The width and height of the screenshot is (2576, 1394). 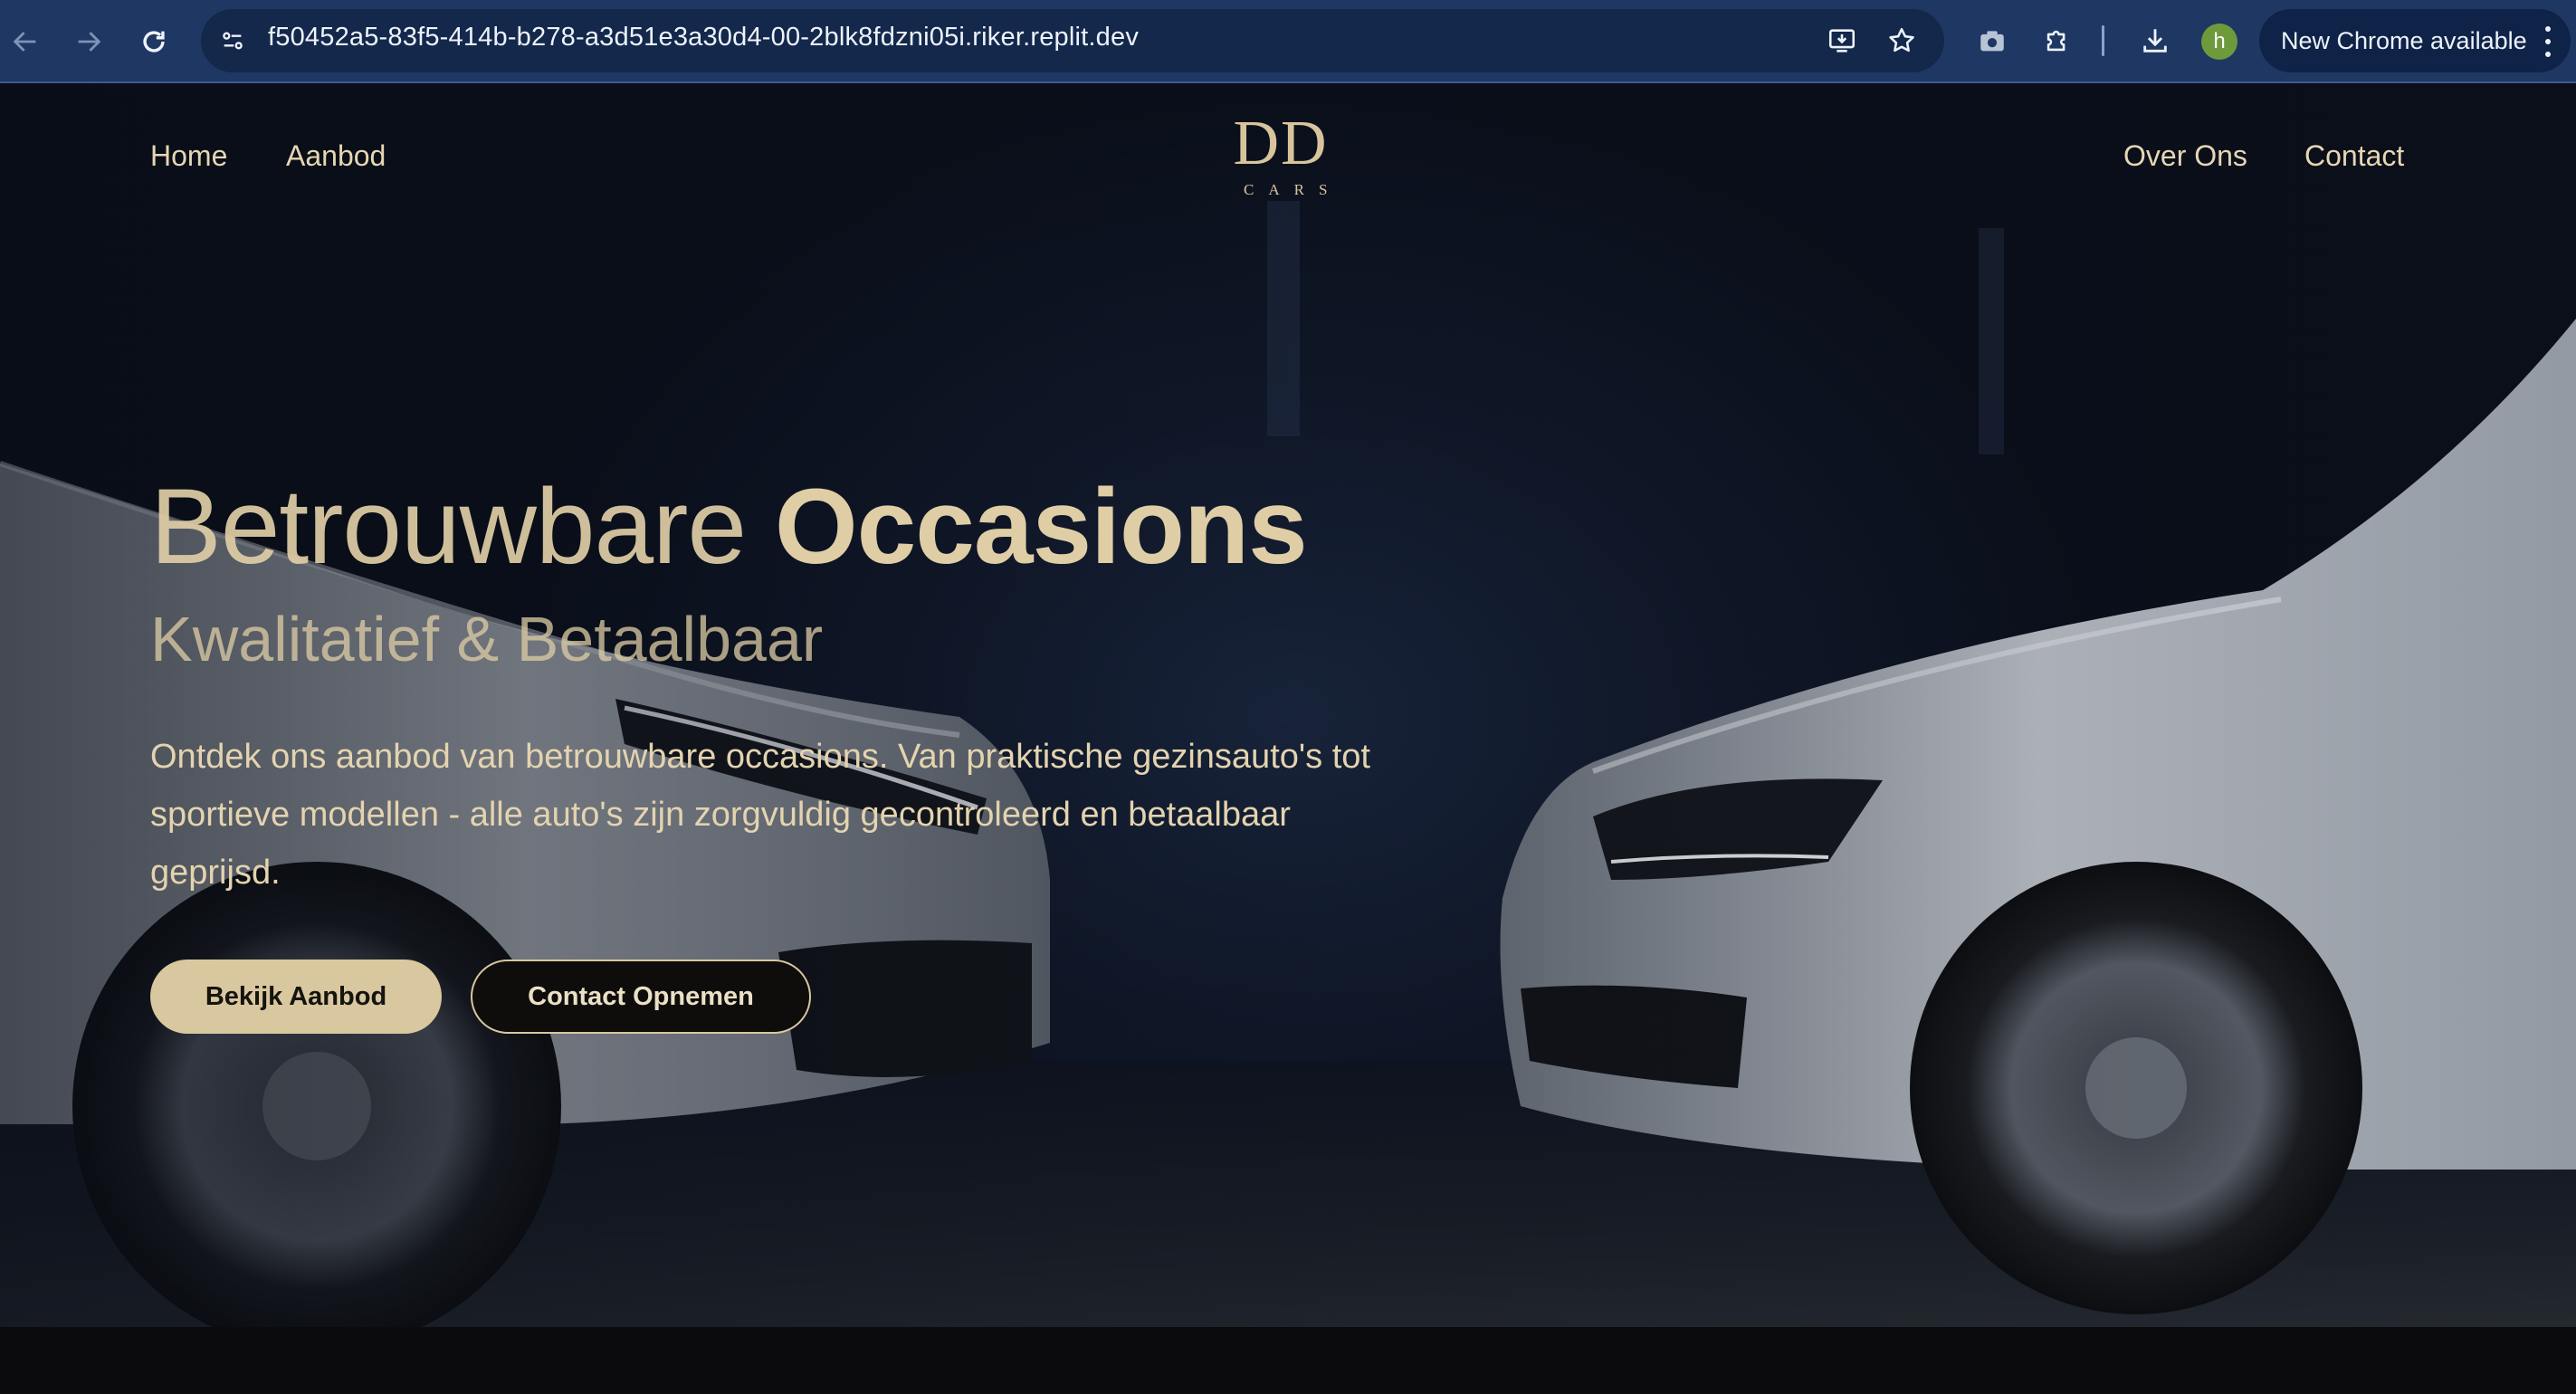 I want to click on contact-opnemen-button: Contact Opnemen, so click(x=641, y=997).